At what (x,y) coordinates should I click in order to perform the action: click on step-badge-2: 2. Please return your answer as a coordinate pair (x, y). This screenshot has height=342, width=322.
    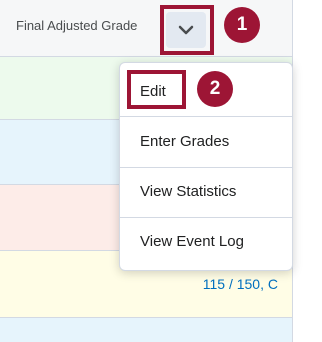
    Looking at the image, I should click on (215, 89).